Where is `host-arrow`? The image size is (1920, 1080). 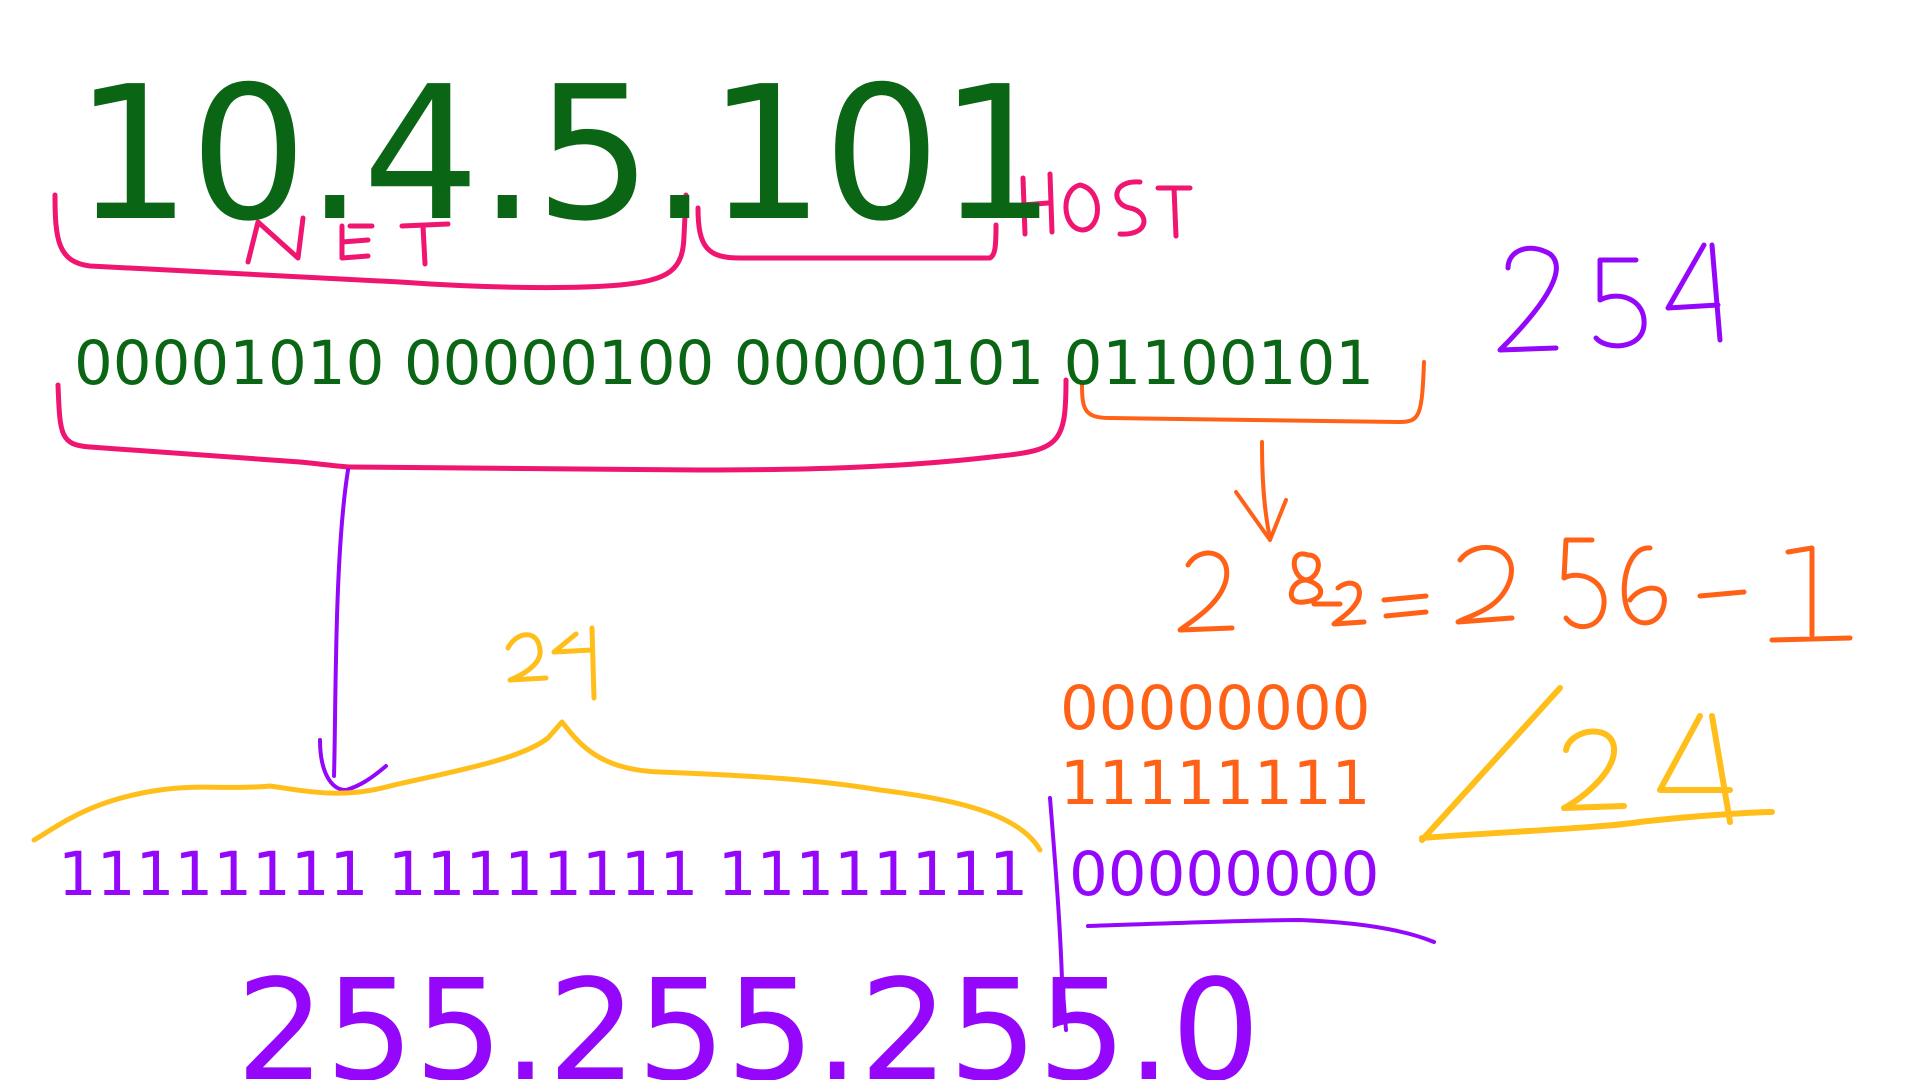
host-arrow is located at coordinates (1261, 491).